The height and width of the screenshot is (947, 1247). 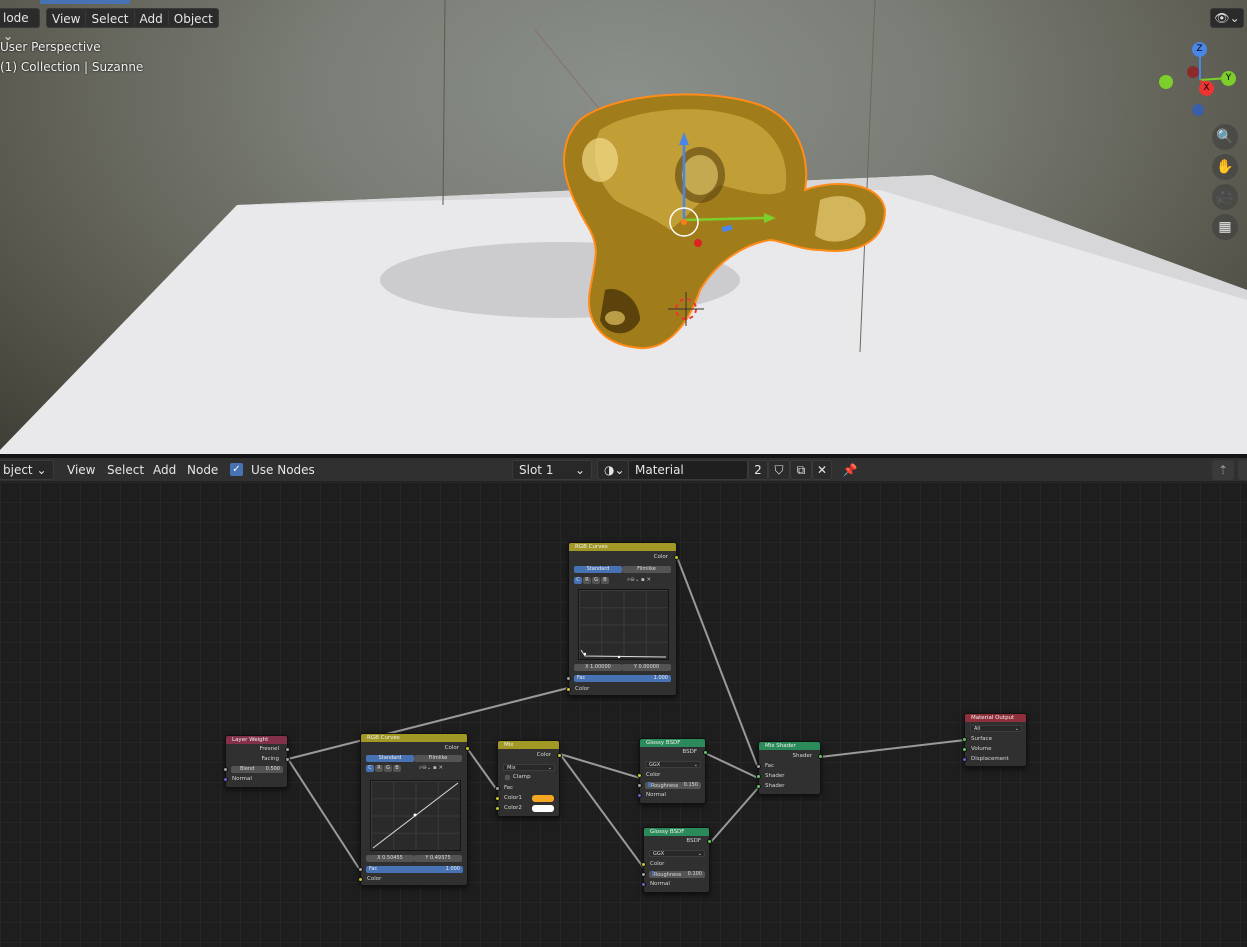 I want to click on socket-facing, so click(x=287, y=759).